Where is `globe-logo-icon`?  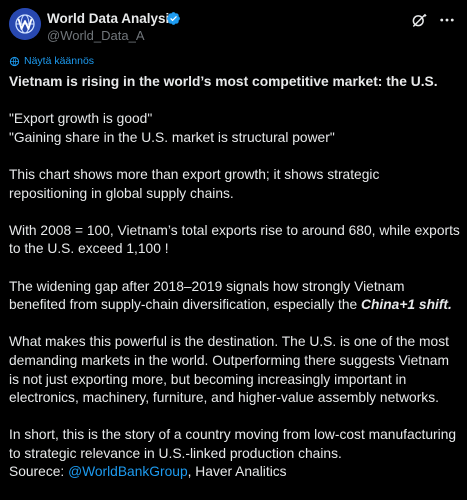
globe-logo-icon is located at coordinates (25, 24).